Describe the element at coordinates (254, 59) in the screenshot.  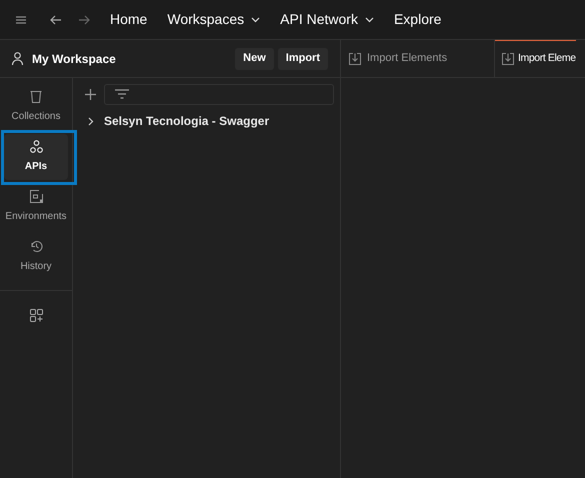
I see `workspace-button: New` at that location.